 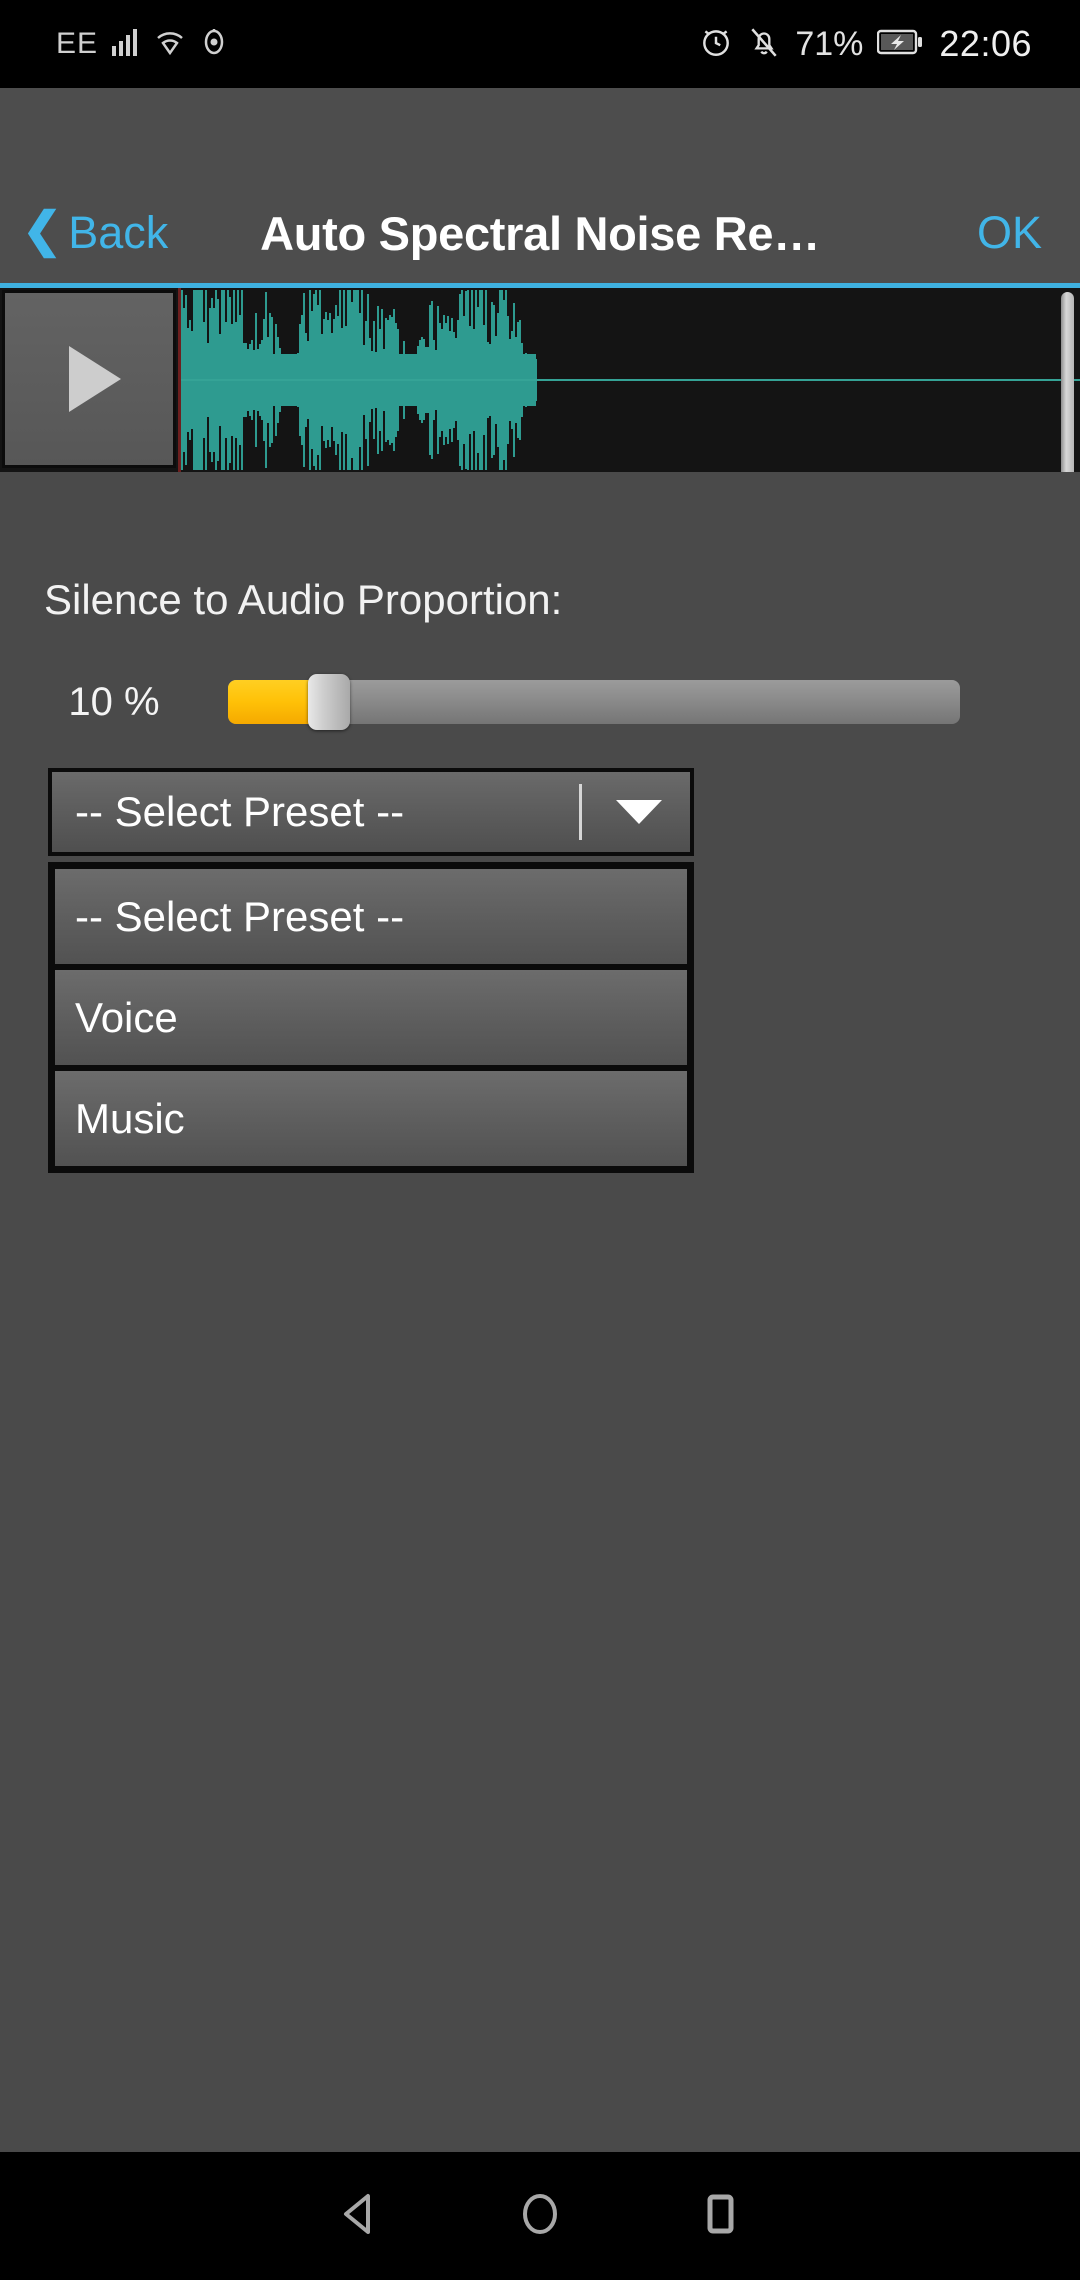 I want to click on signal-bars-icon, so click(x=126, y=44).